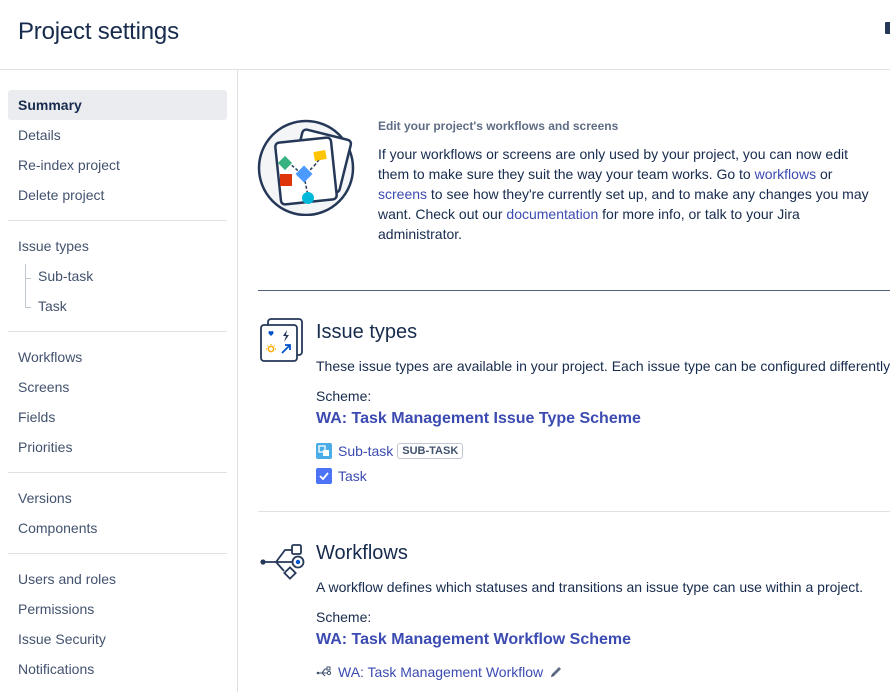  Describe the element at coordinates (344, 617) in the screenshot. I see `workflows-scheme-label: Scheme:` at that location.